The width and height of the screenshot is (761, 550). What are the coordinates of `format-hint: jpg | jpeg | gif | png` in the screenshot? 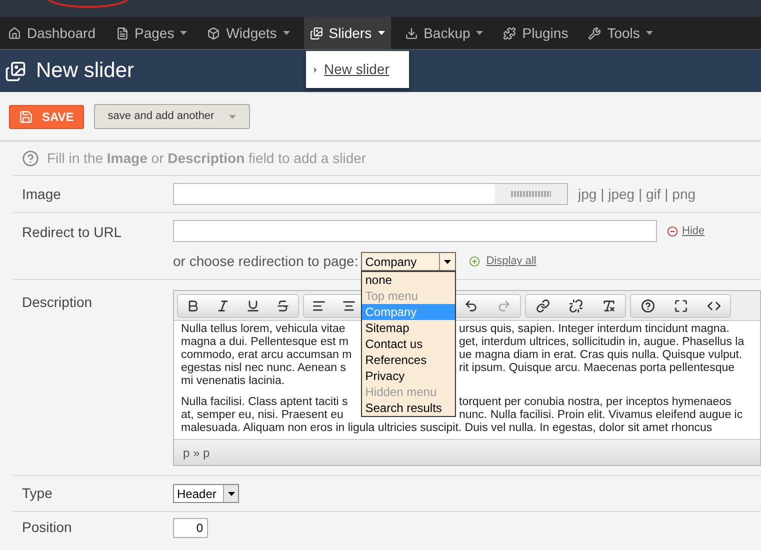 It's located at (637, 194).